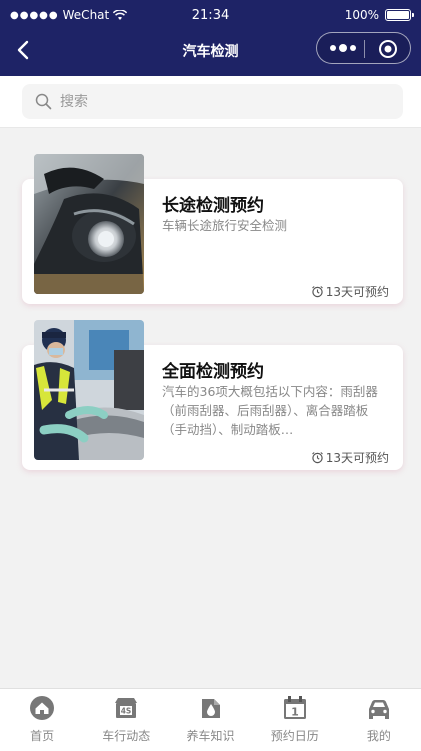  What do you see at coordinates (210, 38) in the screenshot?
I see `navigation-header: ●●●●● WeChat 21:34 100% 汽车检测` at bounding box center [210, 38].